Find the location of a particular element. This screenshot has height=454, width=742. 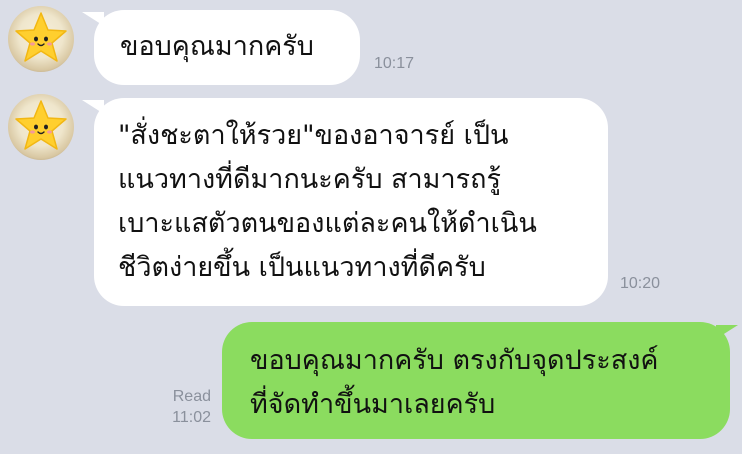

message-text-line: "สั่งชะตาให้รวย"ของอาจารย์ เป็น is located at coordinates (313, 135).